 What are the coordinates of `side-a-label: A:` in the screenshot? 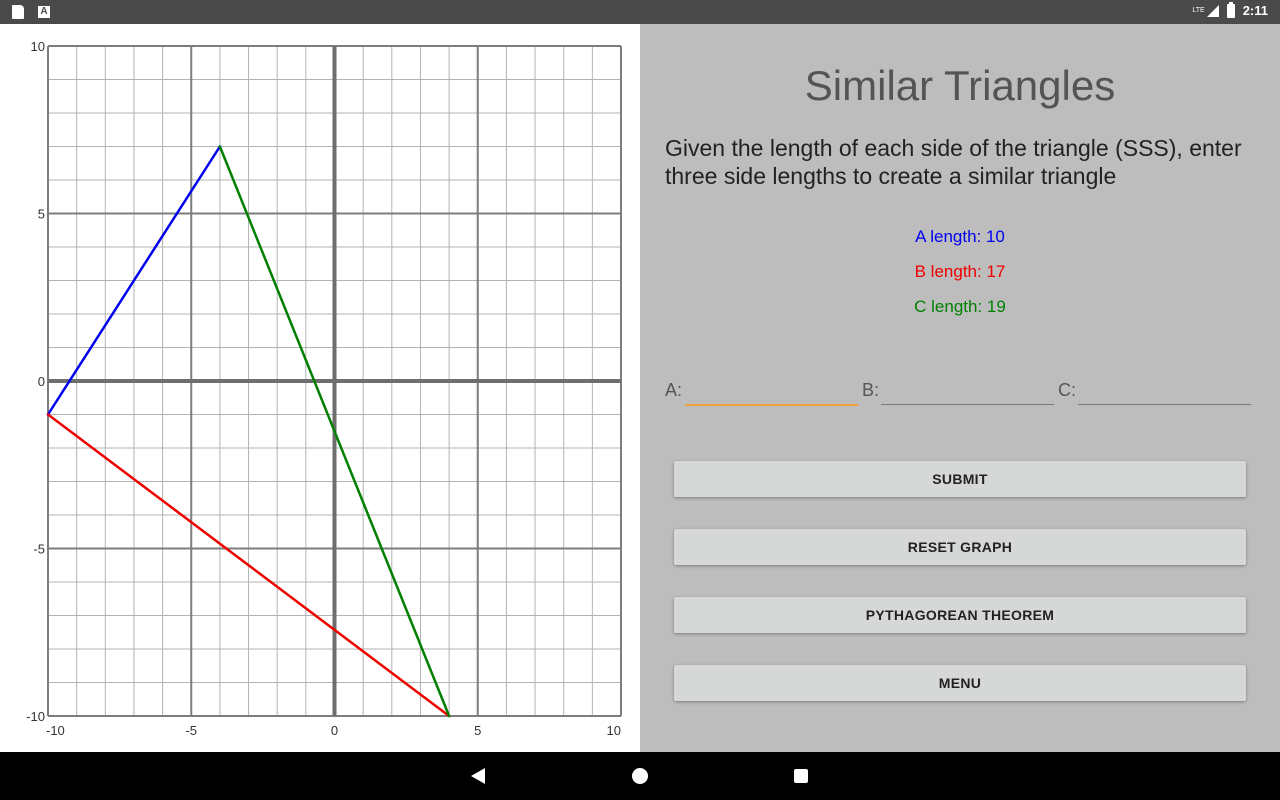 It's located at (674, 390).